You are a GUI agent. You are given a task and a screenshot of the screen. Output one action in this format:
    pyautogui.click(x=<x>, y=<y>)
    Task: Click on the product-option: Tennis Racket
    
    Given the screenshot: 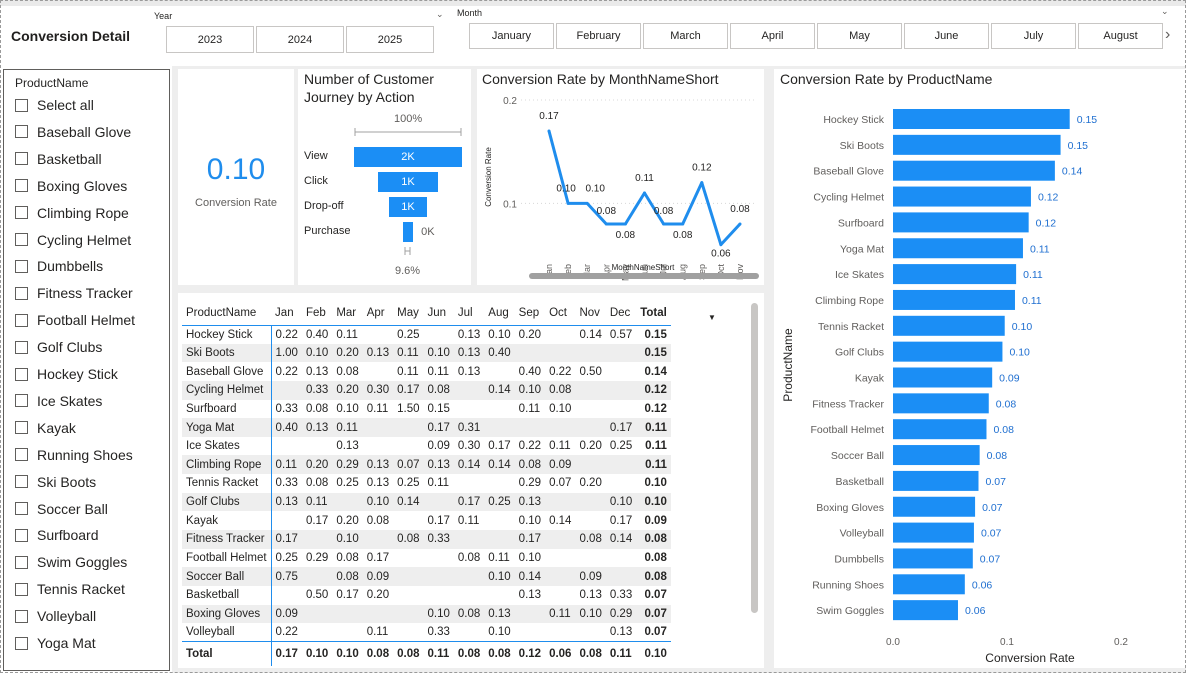 What is the action you would take?
    pyautogui.click(x=70, y=589)
    